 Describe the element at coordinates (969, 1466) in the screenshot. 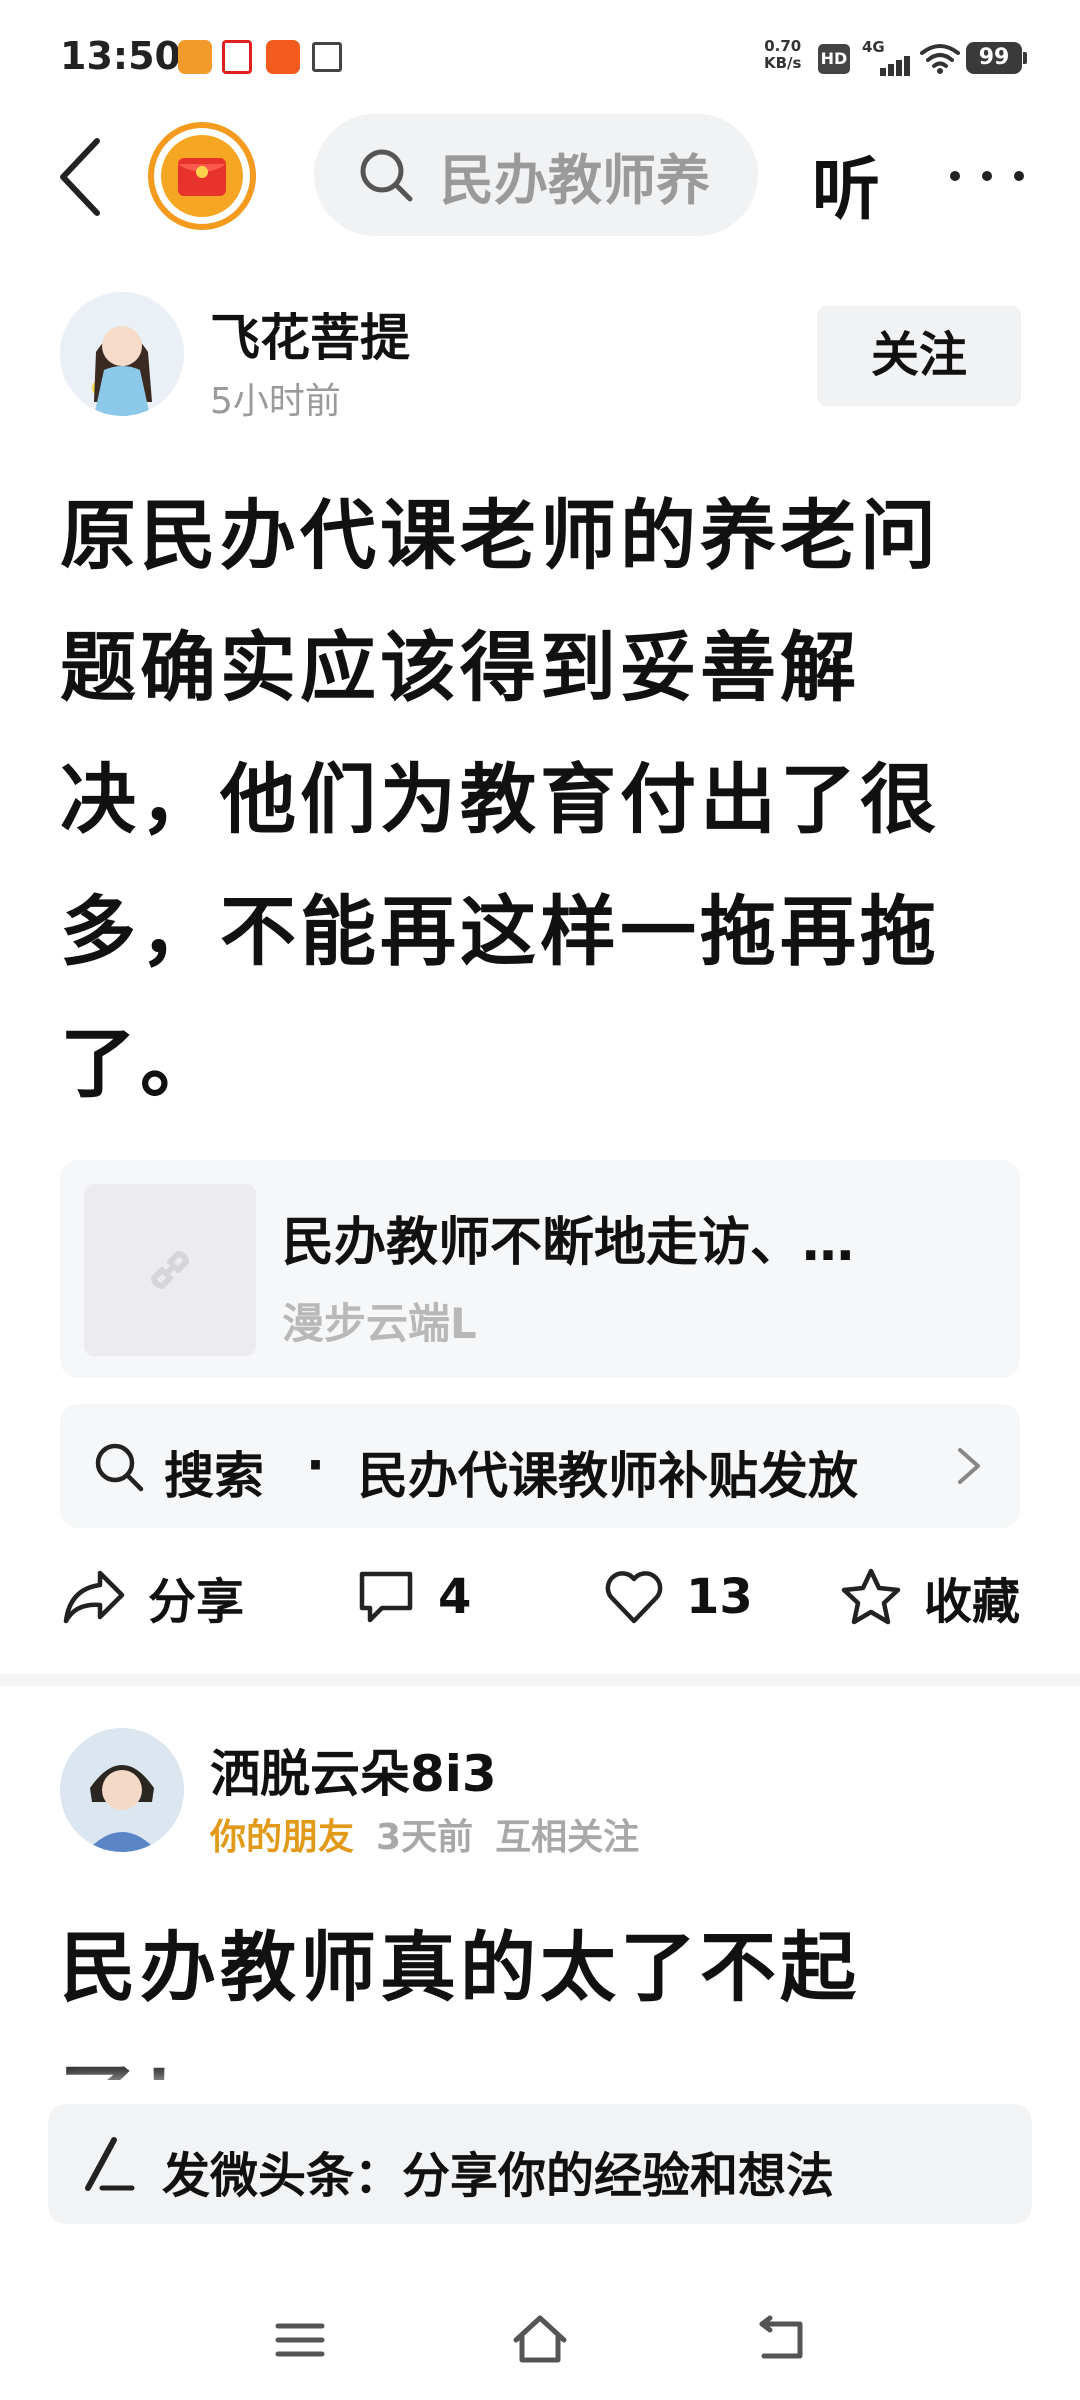

I see `chevron-right-icon` at that location.